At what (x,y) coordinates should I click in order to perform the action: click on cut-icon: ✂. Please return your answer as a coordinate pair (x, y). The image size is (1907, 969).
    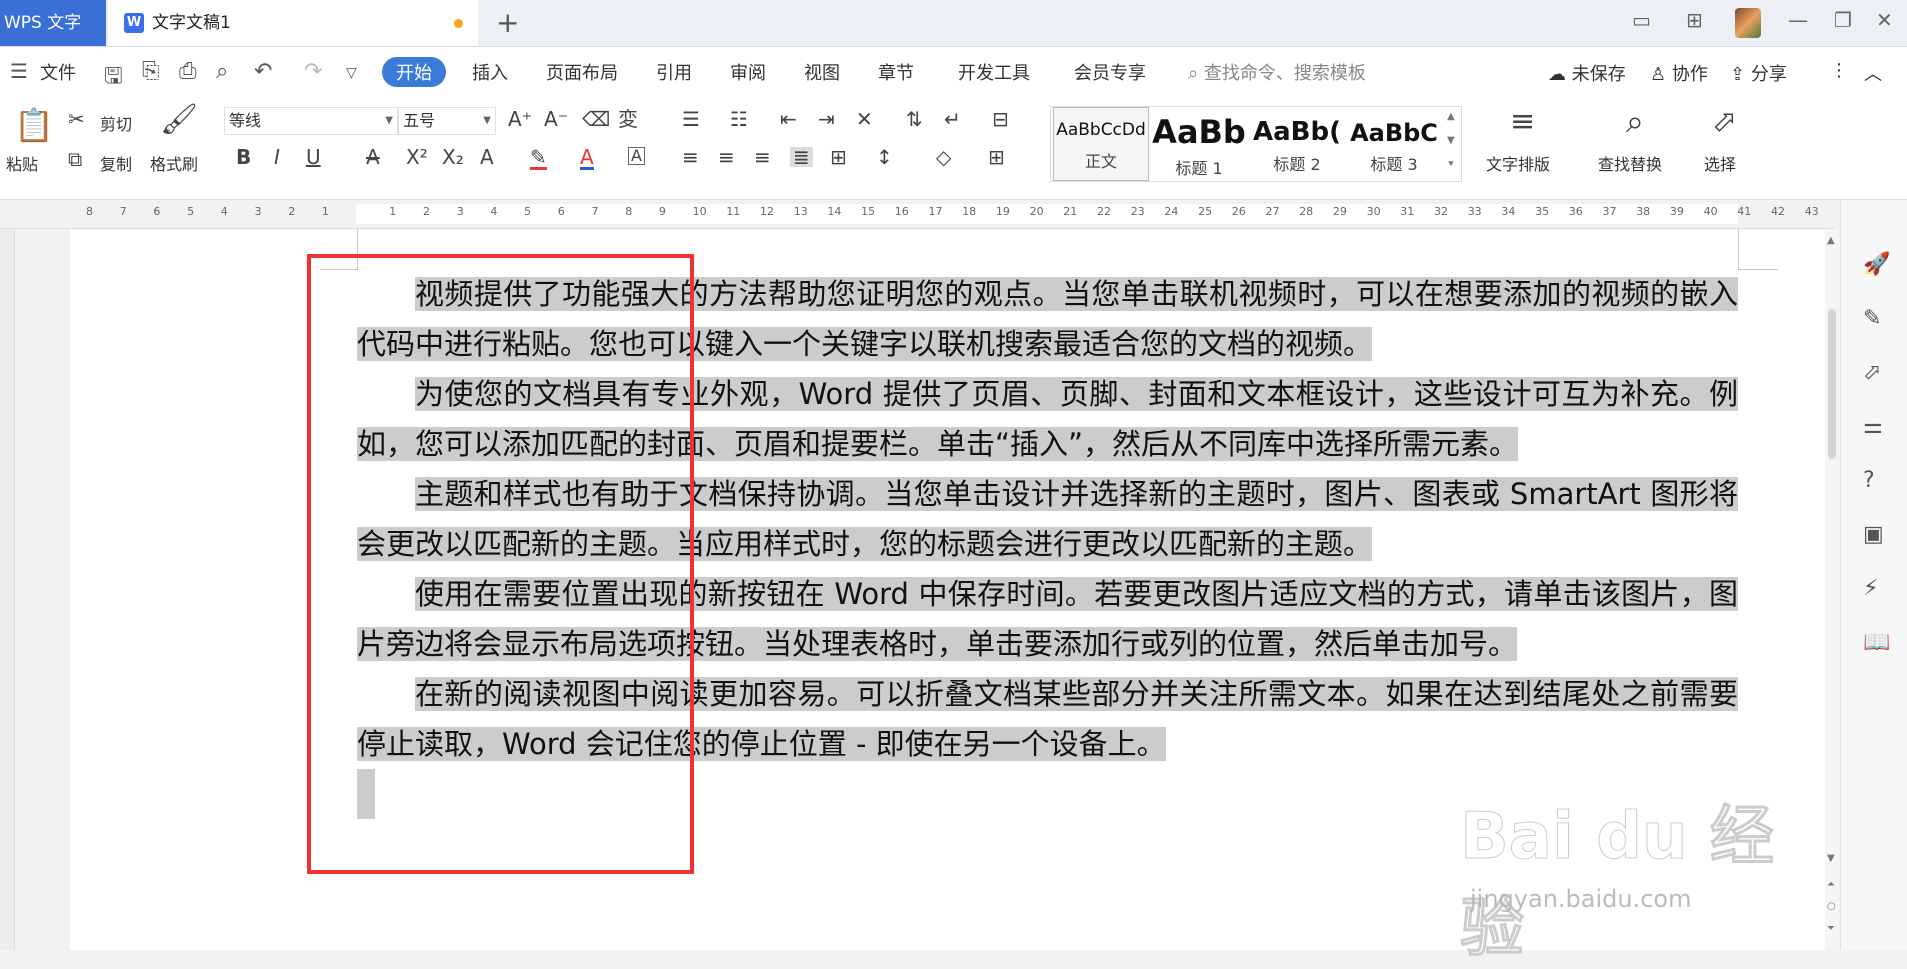
    Looking at the image, I should click on (76, 119).